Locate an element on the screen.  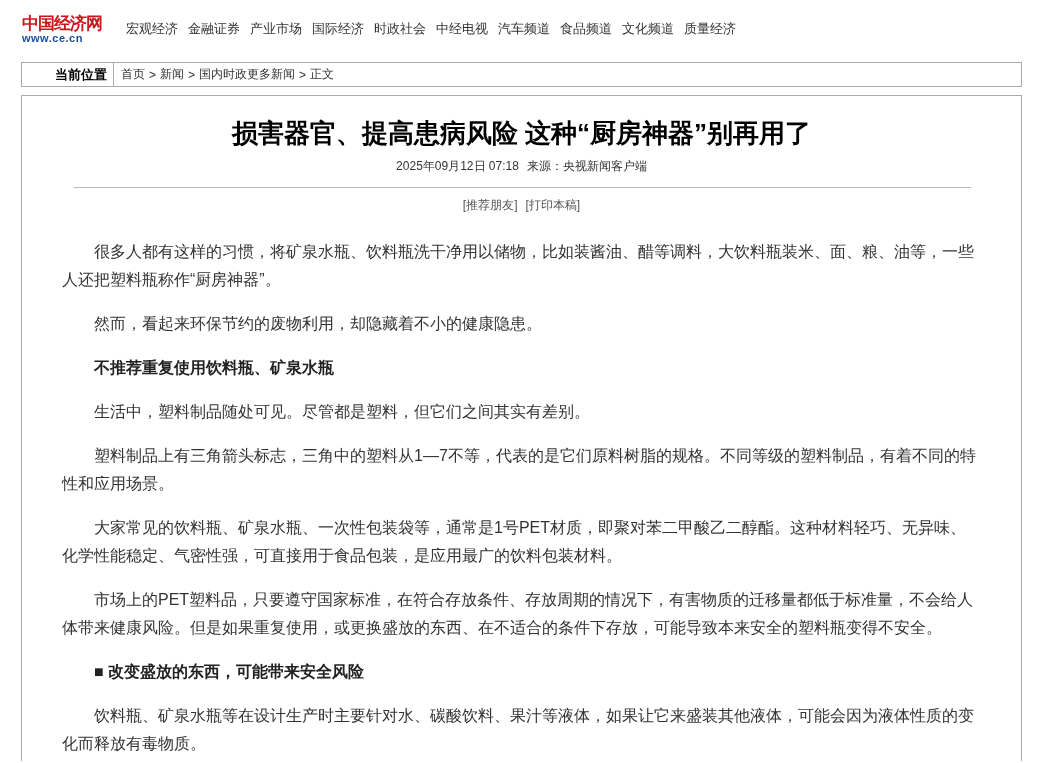
logo-name: 中国经济网 is located at coordinates (62, 23).